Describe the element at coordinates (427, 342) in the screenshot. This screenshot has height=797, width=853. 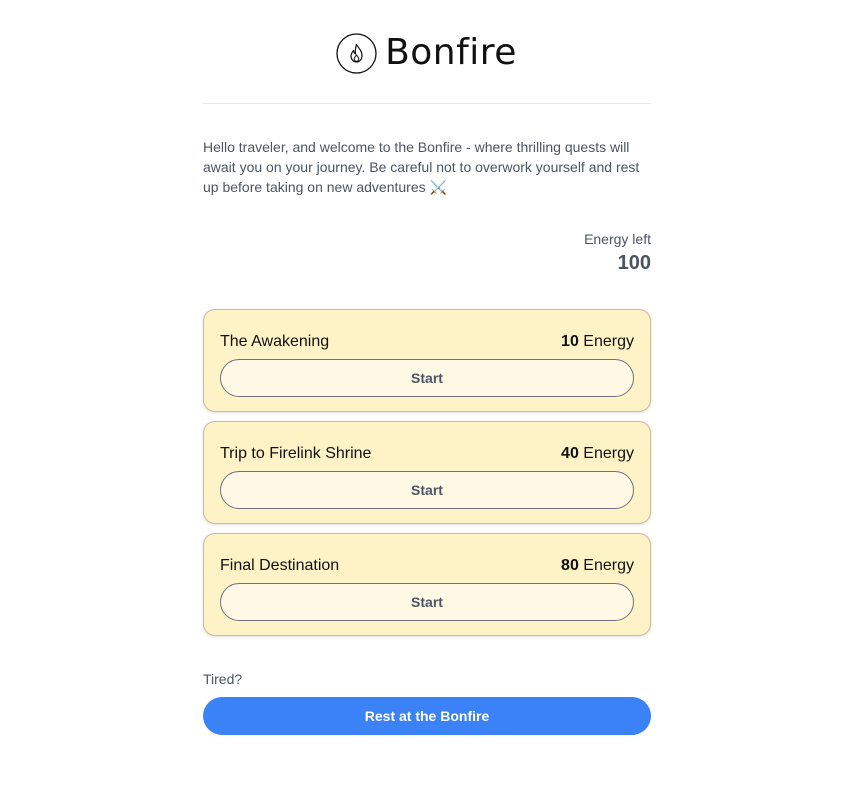
I see `quest-header: The Awakening 10 Energy` at that location.